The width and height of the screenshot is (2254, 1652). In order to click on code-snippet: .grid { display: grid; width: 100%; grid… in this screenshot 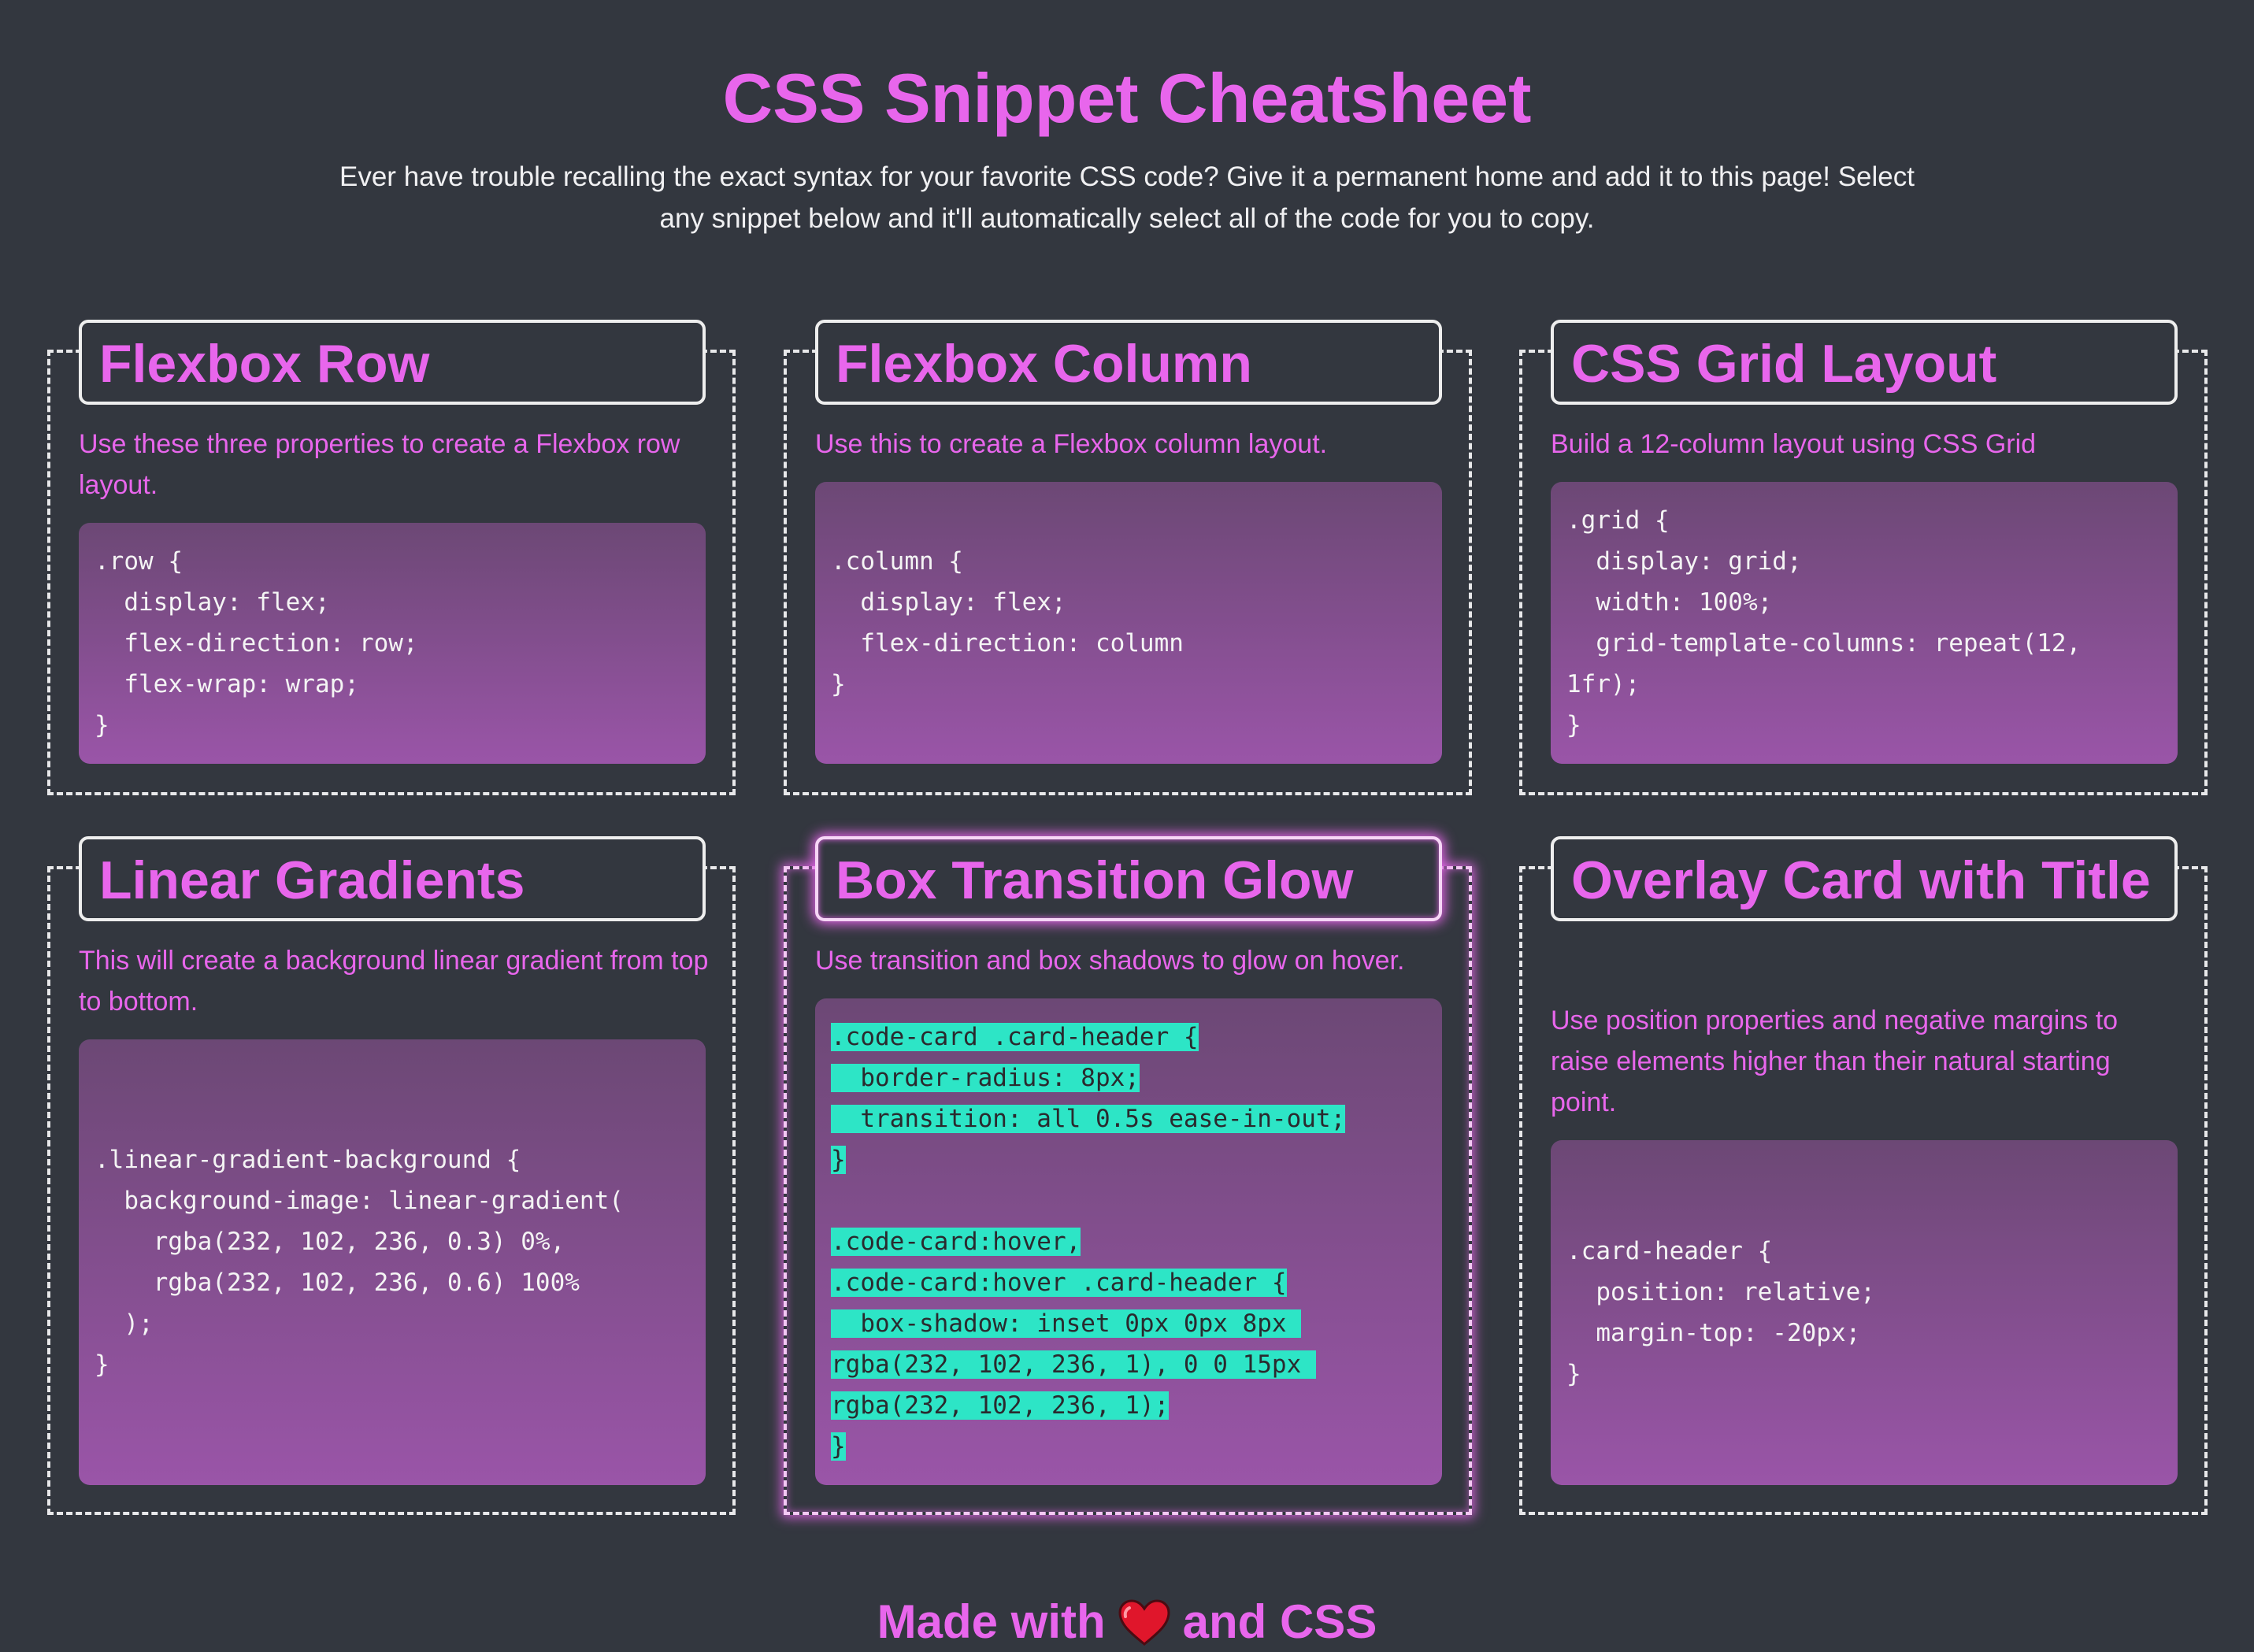, I will do `click(1864, 623)`.